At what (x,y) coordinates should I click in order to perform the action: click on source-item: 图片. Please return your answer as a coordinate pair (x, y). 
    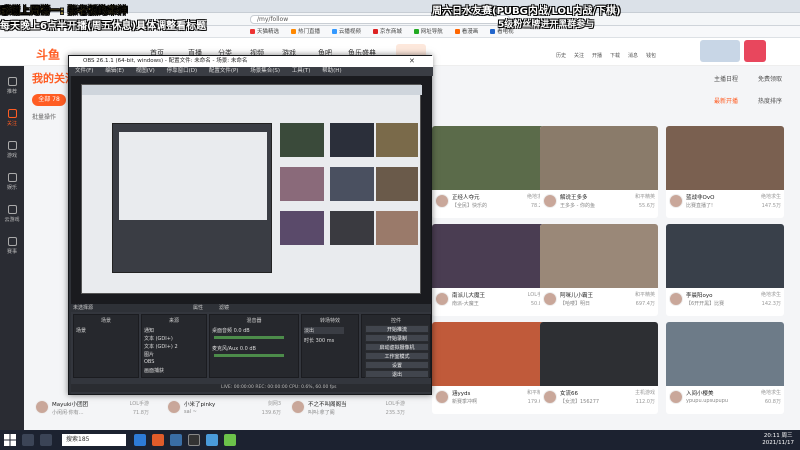
    Looking at the image, I should click on (149, 354).